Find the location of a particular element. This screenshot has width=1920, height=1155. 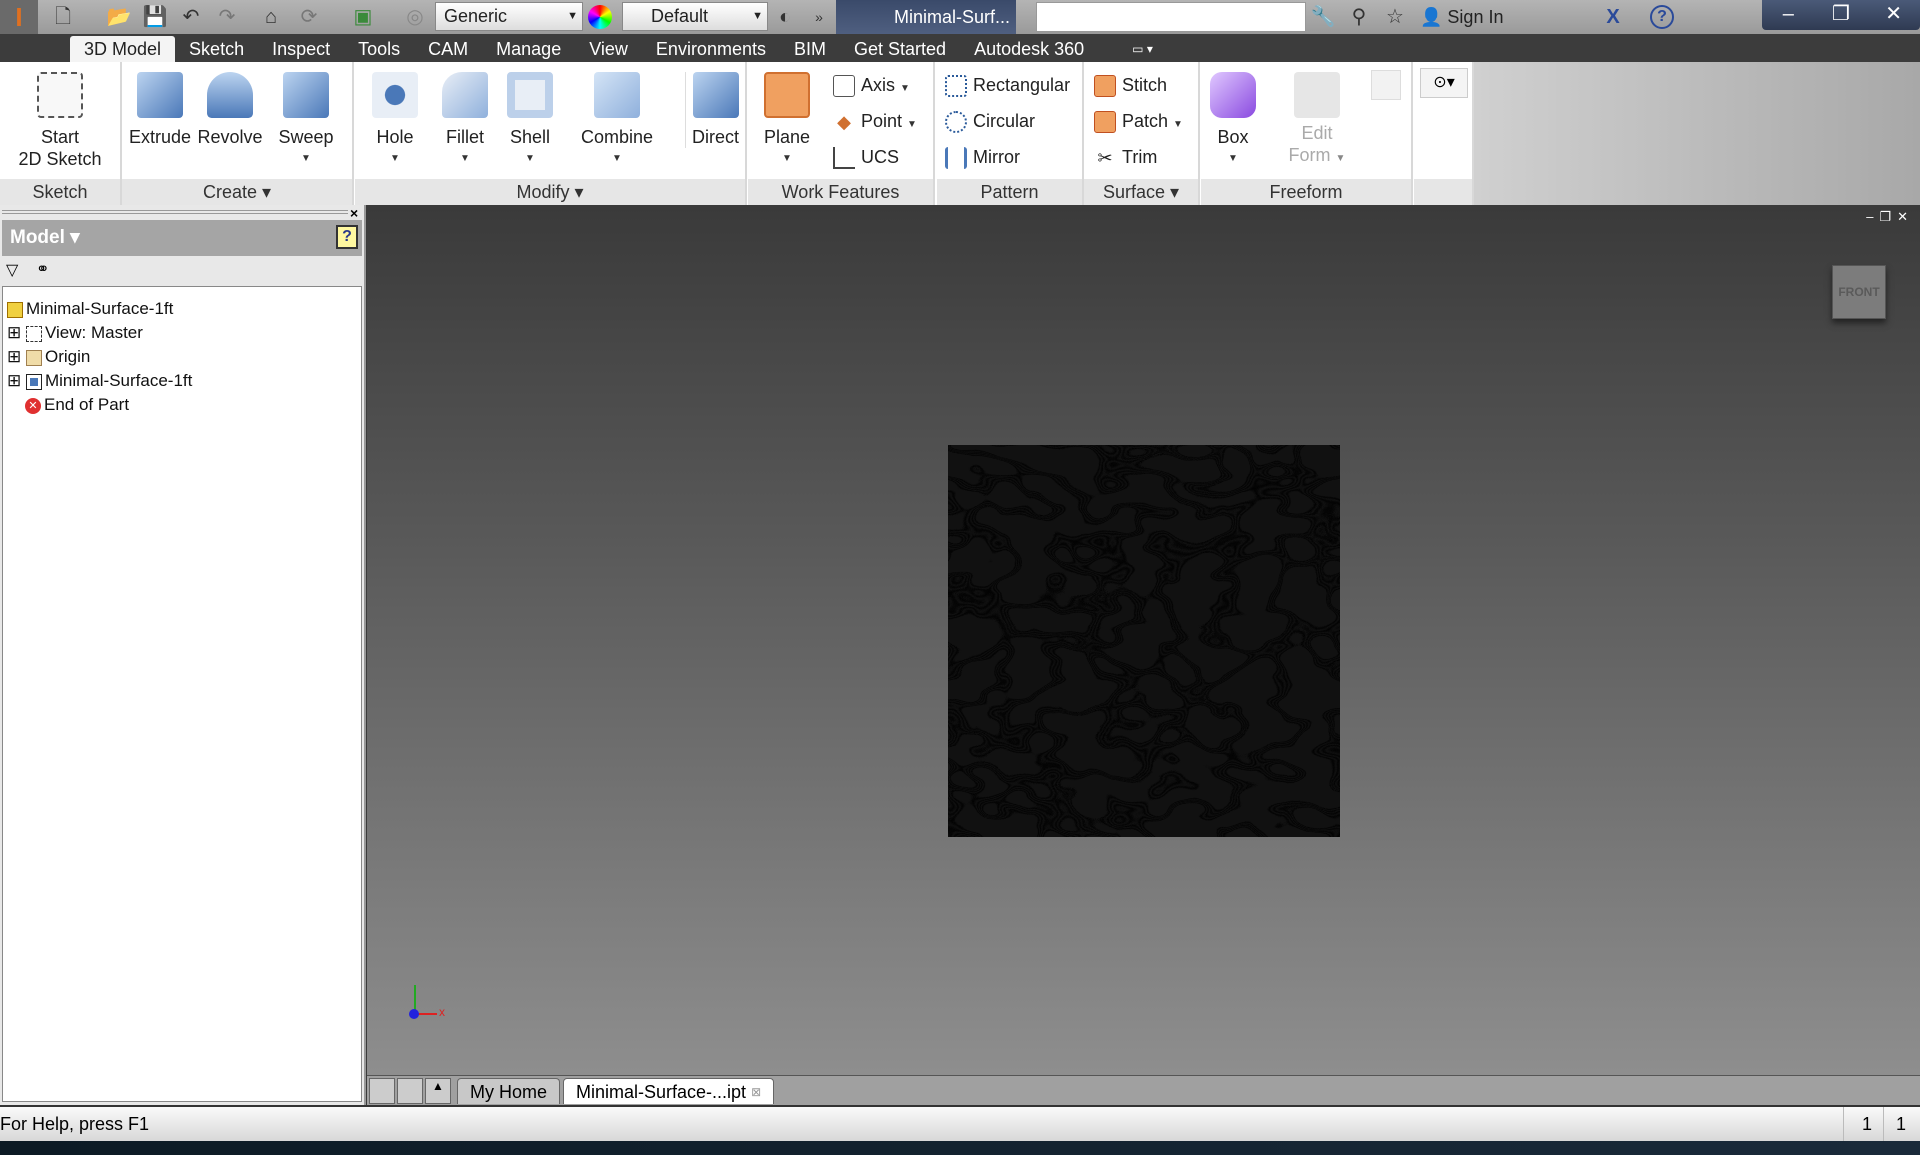

revolve-button: Revolve is located at coordinates (230, 110).